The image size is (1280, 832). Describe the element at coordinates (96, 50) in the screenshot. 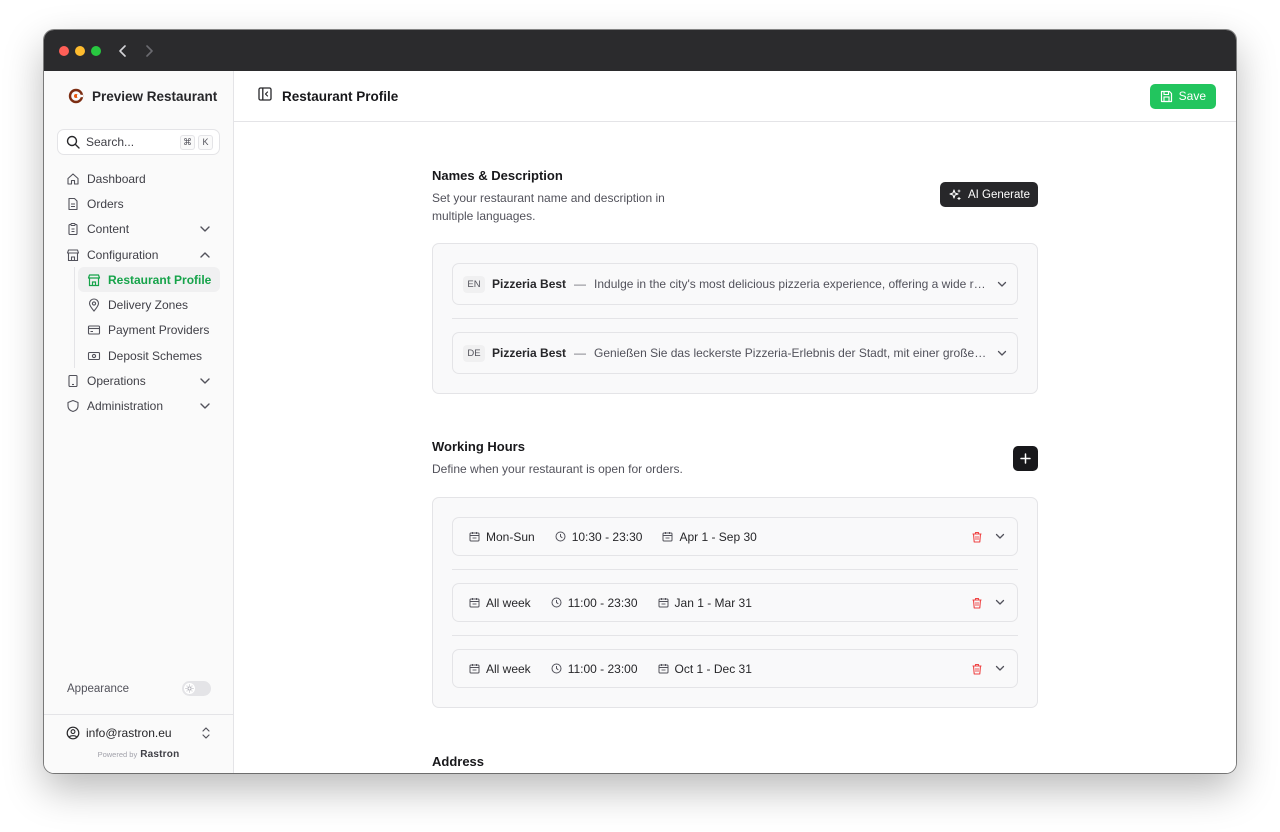

I see `maximize-window-button` at that location.